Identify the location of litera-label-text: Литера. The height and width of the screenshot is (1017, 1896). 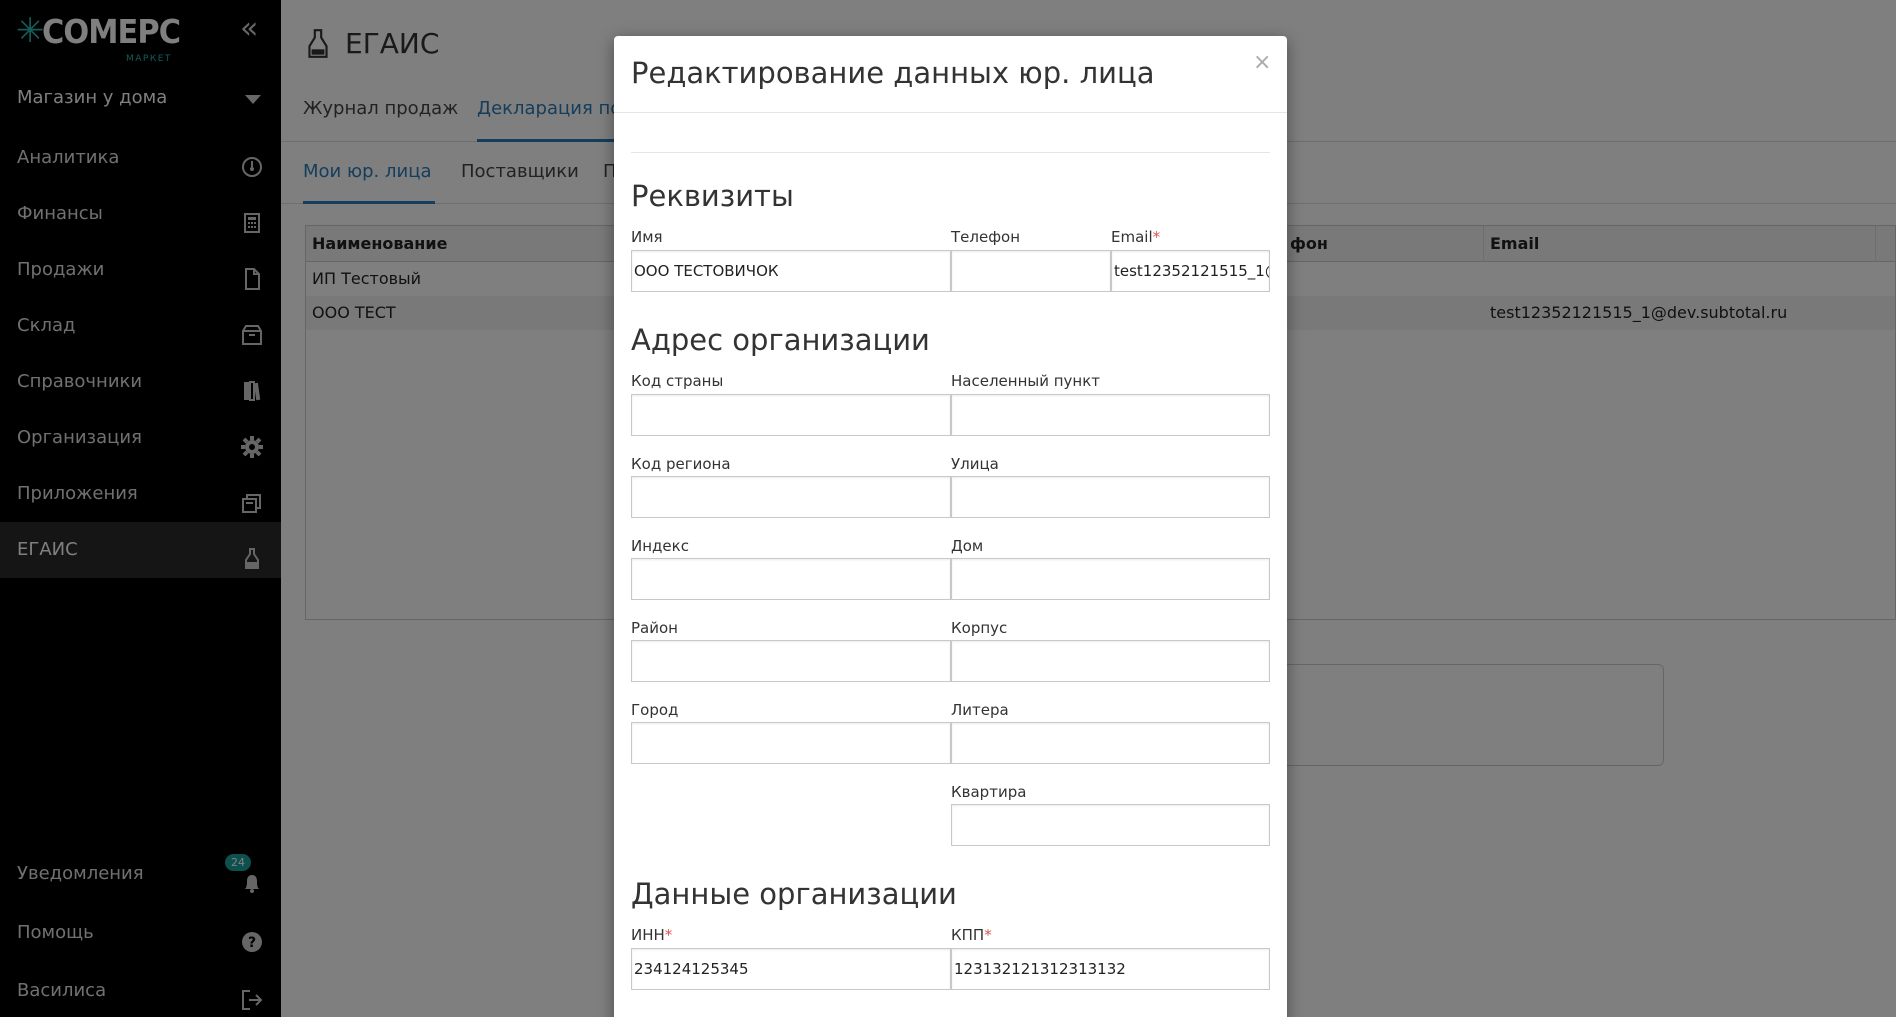
(980, 710).